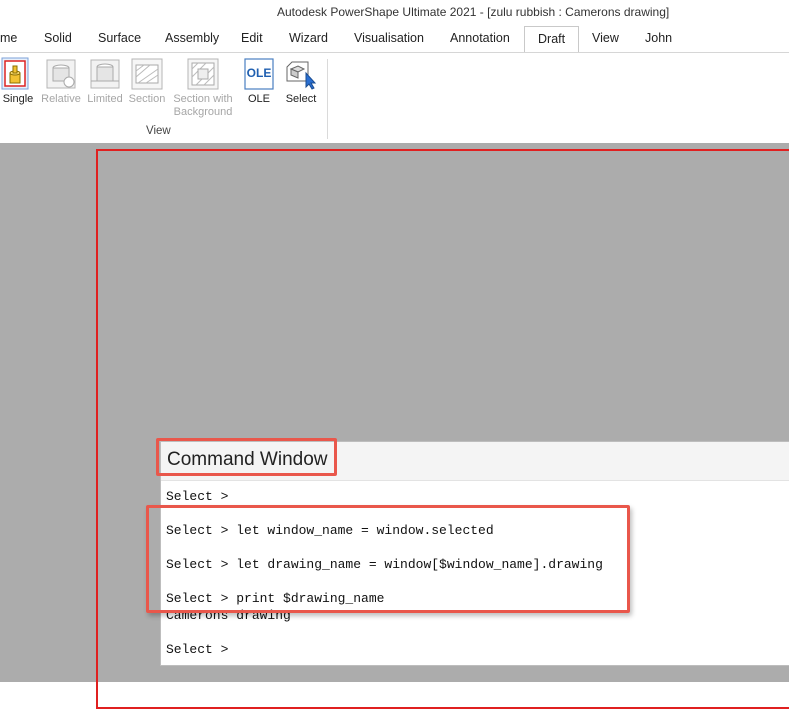  Describe the element at coordinates (105, 99) in the screenshot. I see `limited-label: Limited` at that location.